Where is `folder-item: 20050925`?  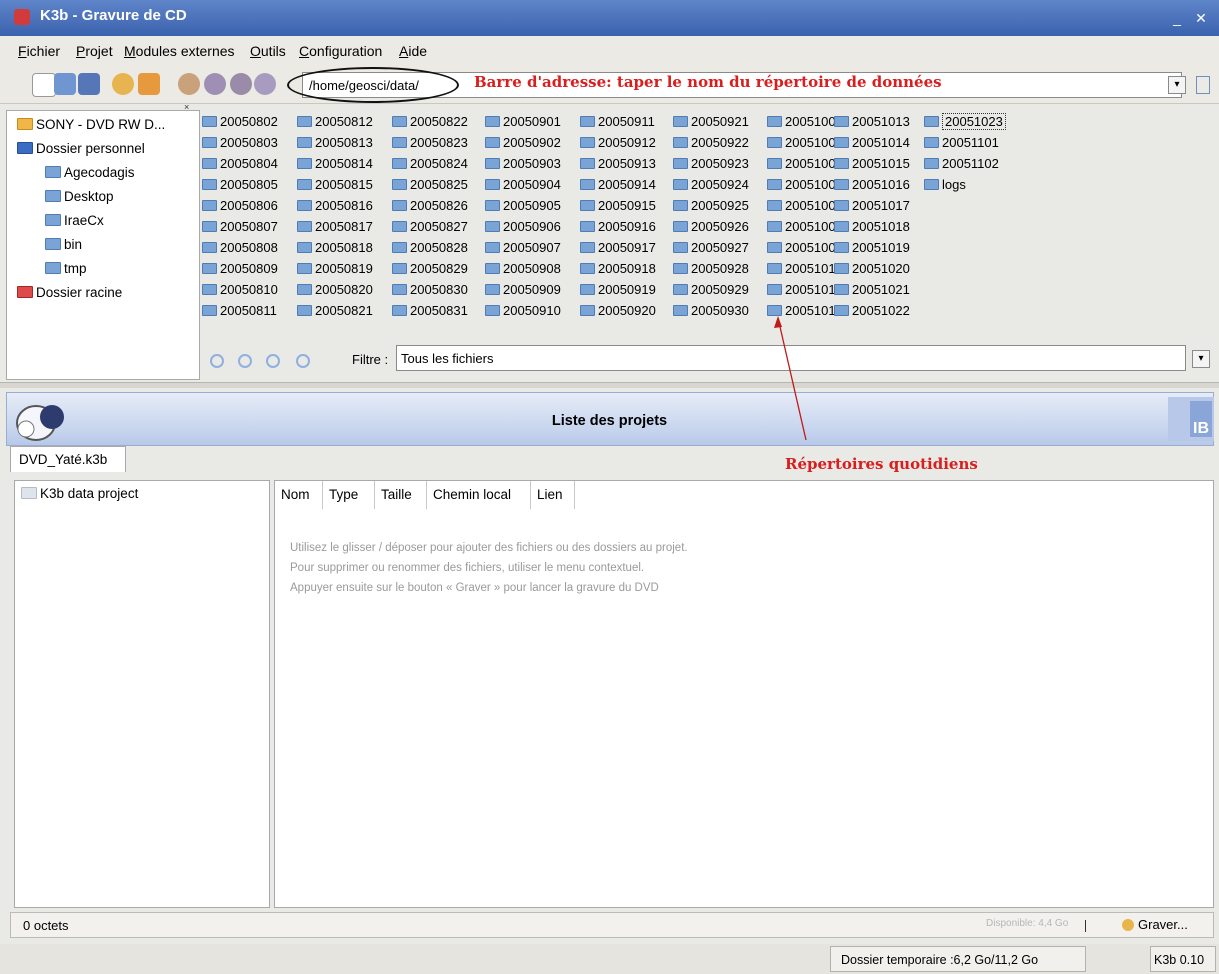 folder-item: 20050925 is located at coordinates (711, 205).